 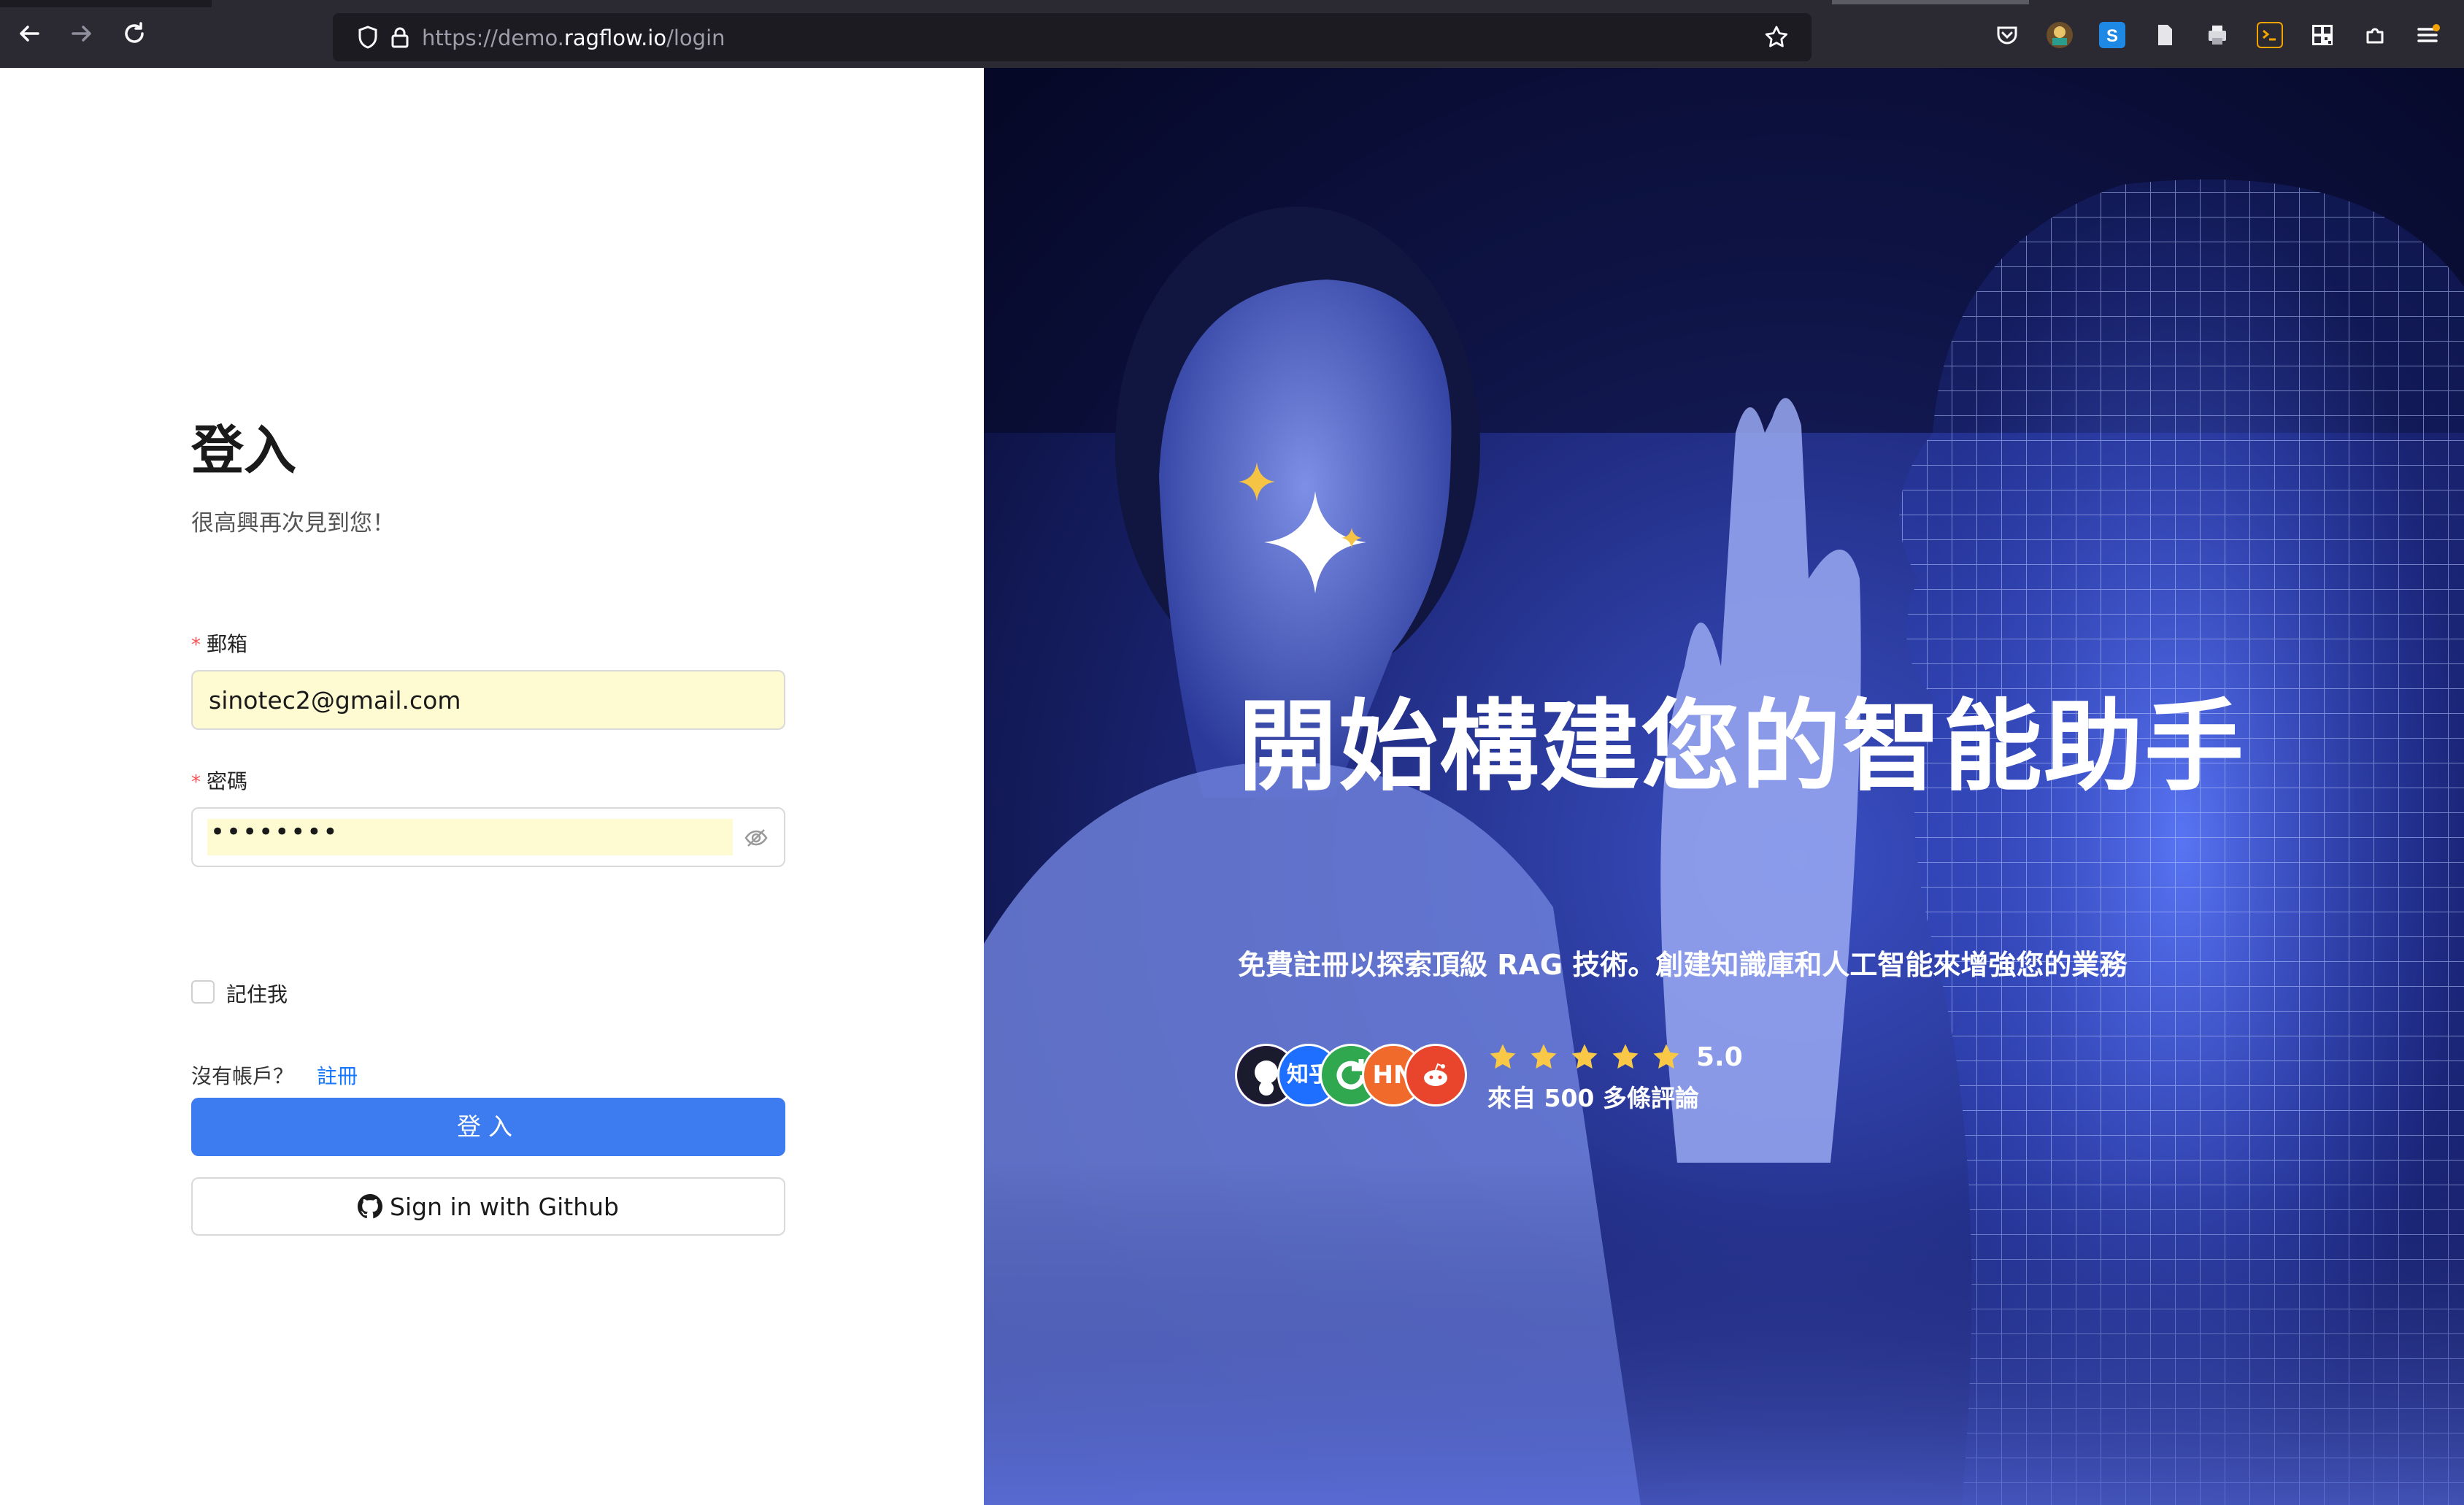 I want to click on url-text: https://demo.ragflow.io/login, so click(x=573, y=38).